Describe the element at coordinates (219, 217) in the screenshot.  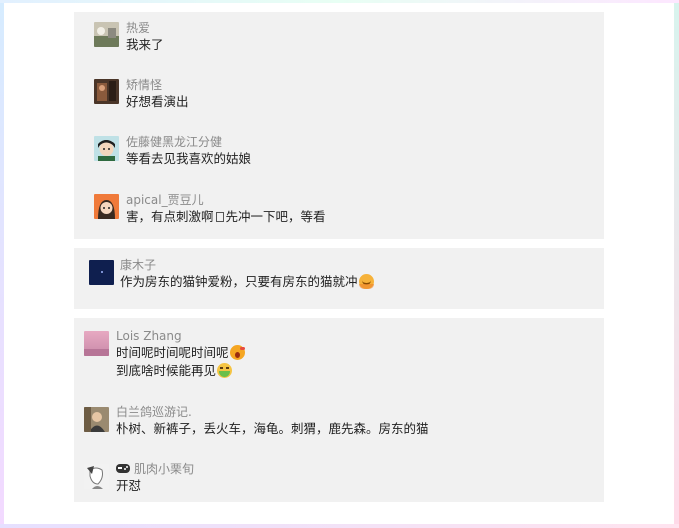
I see `missing-glyph-icon` at that location.